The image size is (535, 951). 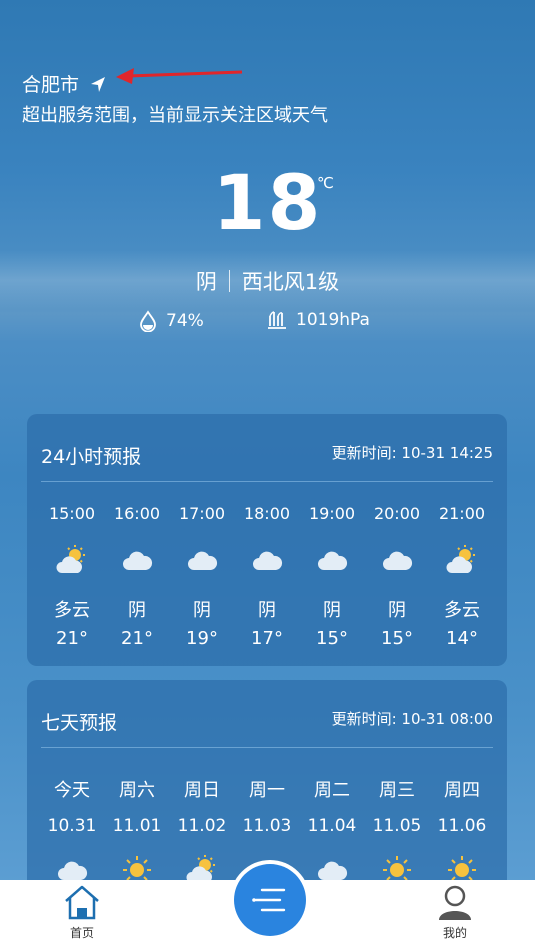 What do you see at coordinates (185, 321) in the screenshot?
I see `humidity-value: 74%` at bounding box center [185, 321].